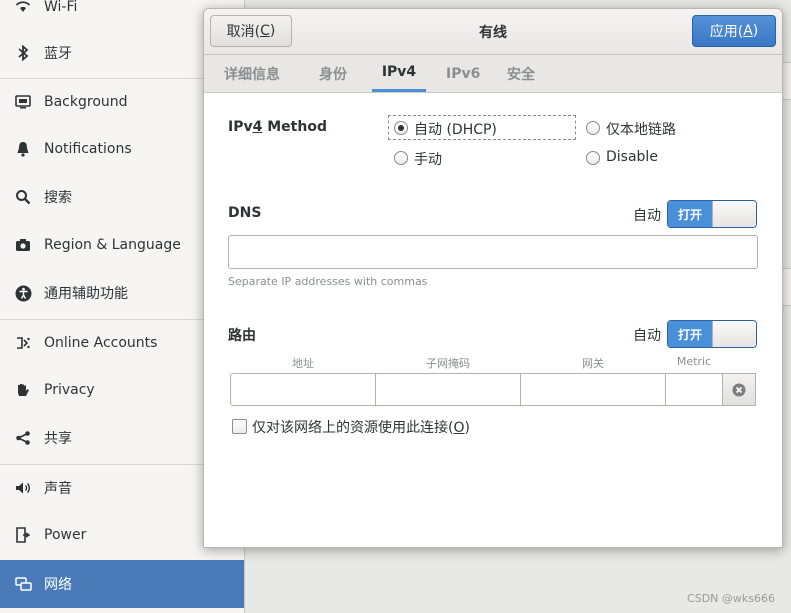 The image size is (791, 613). I want to click on only-local-mnemonic: O, so click(459, 428).